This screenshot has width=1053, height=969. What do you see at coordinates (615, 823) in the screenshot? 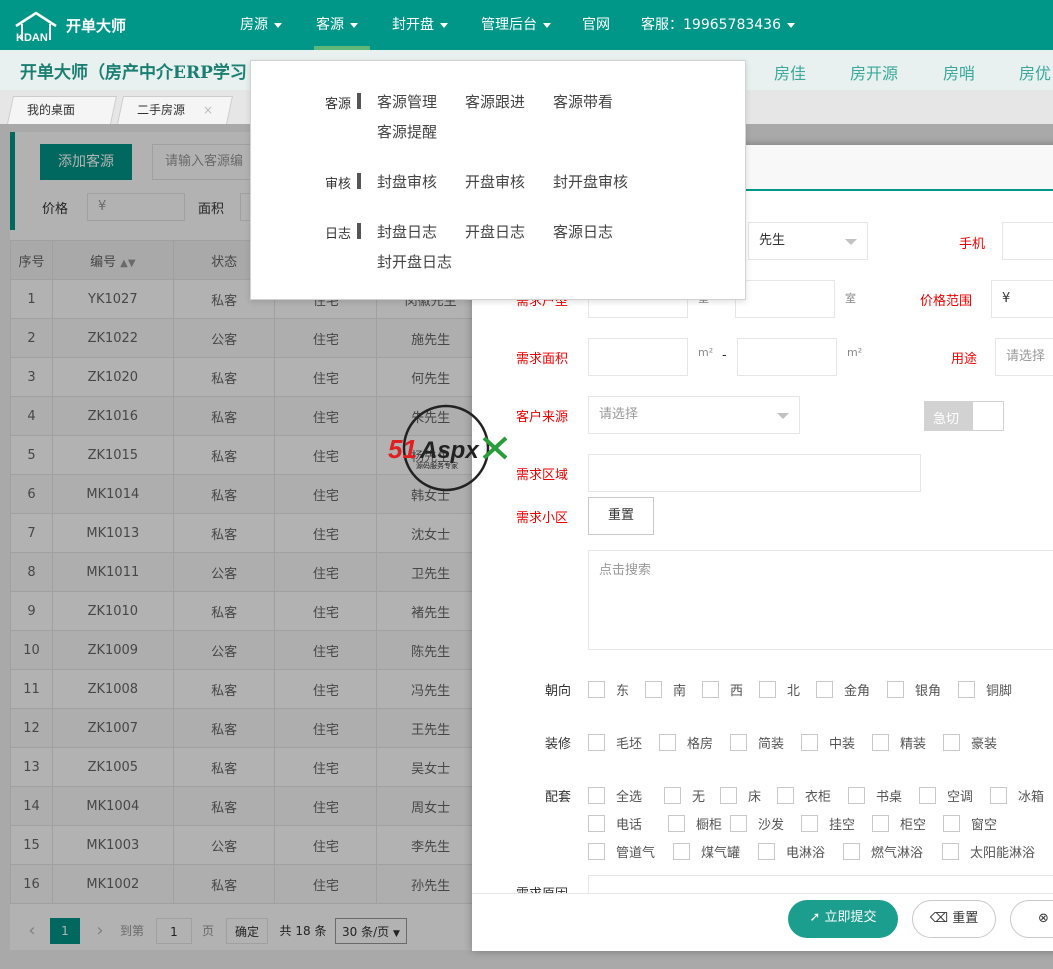
I see `checkbox-option: 电话` at bounding box center [615, 823].